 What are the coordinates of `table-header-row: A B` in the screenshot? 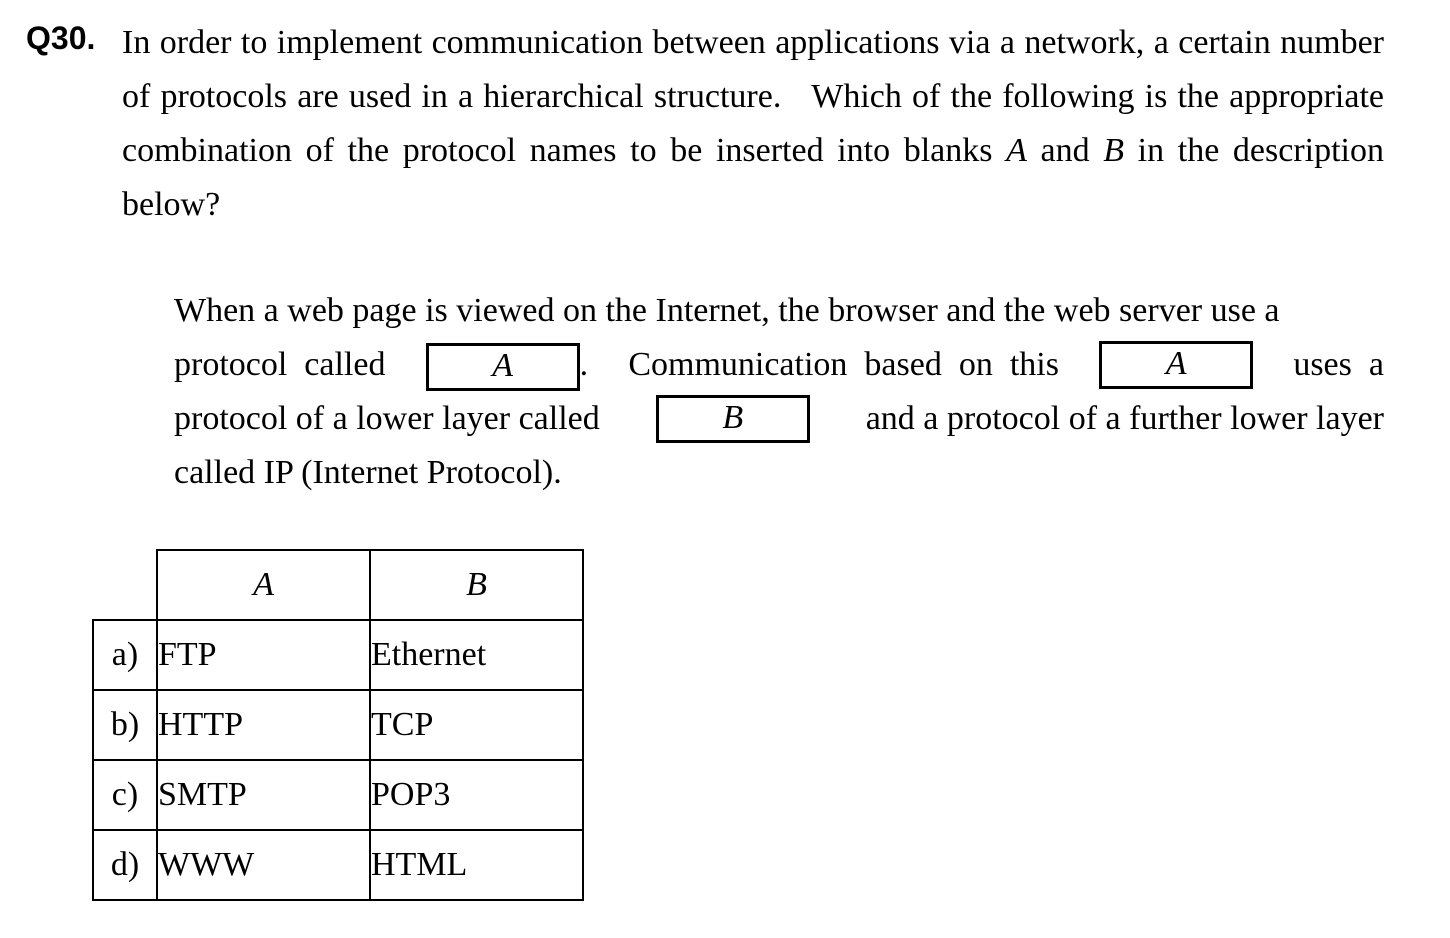 It's located at (338, 585).